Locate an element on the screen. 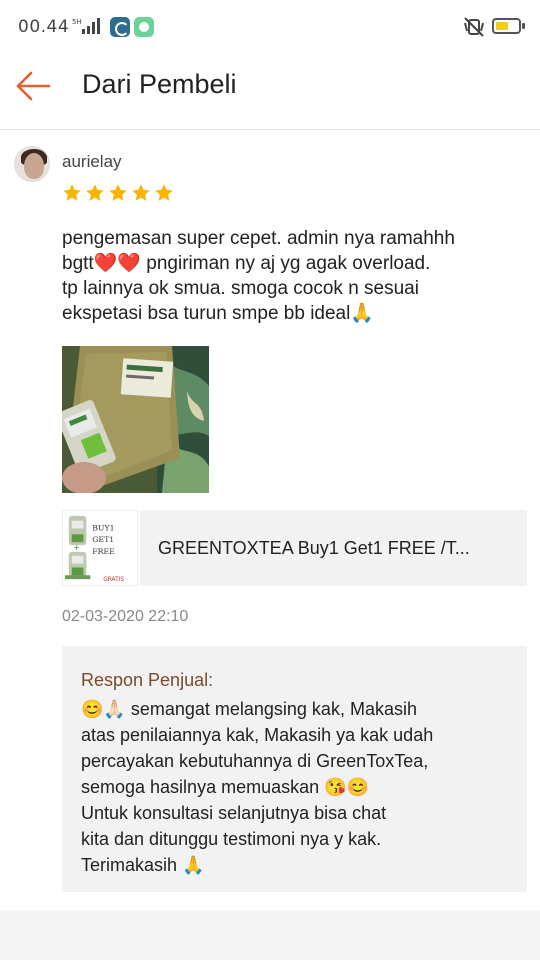  thumb-text-gratis: GRATIS is located at coordinates (113, 580).